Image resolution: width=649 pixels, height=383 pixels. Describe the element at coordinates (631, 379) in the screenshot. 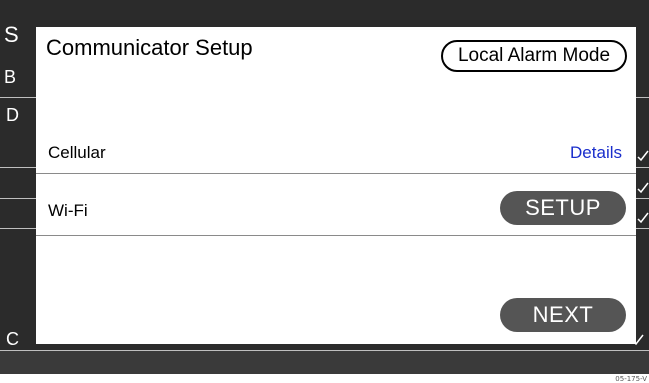

I see `figure-code: 05-175-V` at that location.